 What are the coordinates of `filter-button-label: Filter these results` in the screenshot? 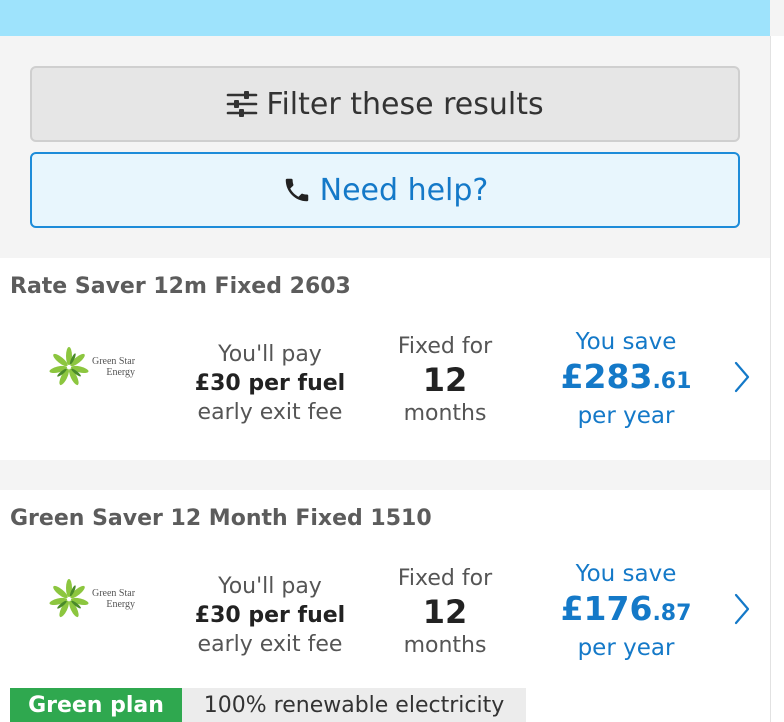 It's located at (405, 104).